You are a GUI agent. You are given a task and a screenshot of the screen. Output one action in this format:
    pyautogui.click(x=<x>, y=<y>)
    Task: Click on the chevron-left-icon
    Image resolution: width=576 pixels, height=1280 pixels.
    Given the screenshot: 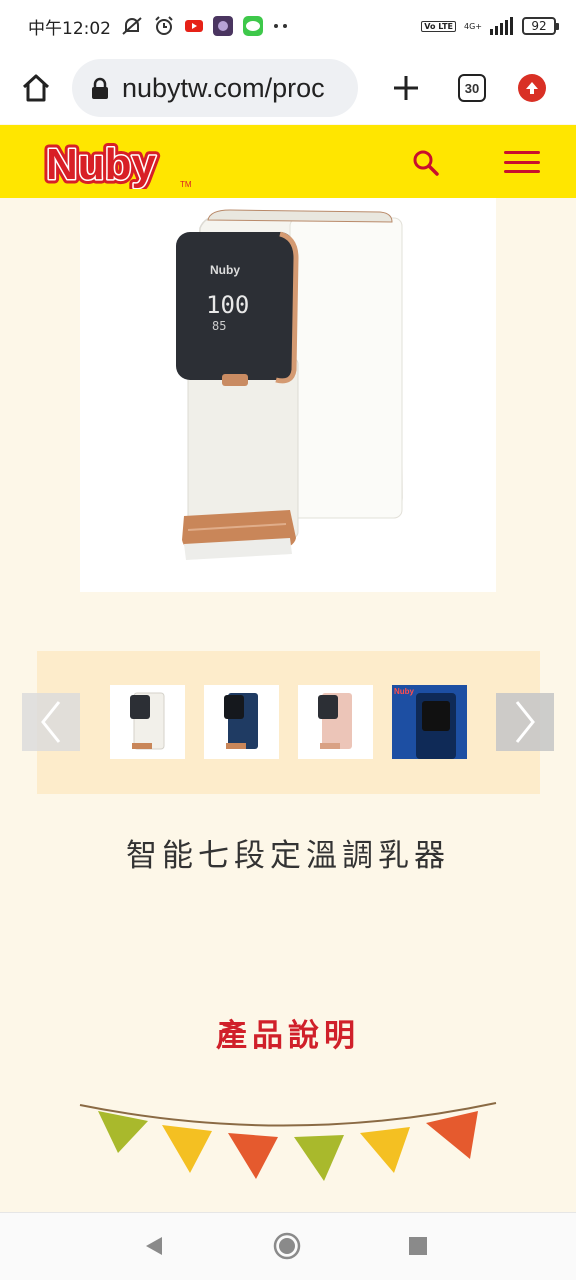 What is the action you would take?
    pyautogui.click(x=51, y=722)
    